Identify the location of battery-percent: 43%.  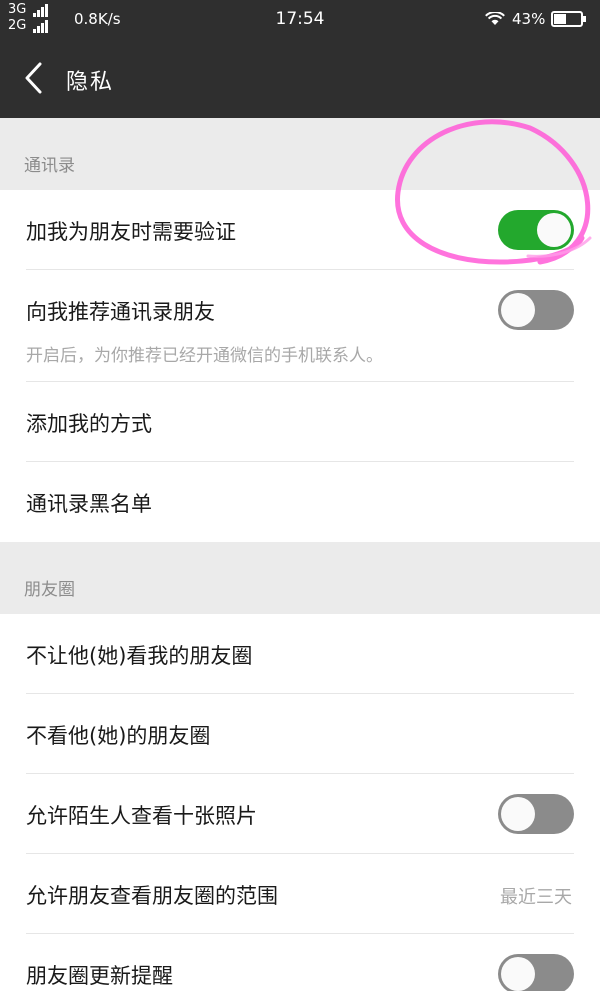
(529, 19).